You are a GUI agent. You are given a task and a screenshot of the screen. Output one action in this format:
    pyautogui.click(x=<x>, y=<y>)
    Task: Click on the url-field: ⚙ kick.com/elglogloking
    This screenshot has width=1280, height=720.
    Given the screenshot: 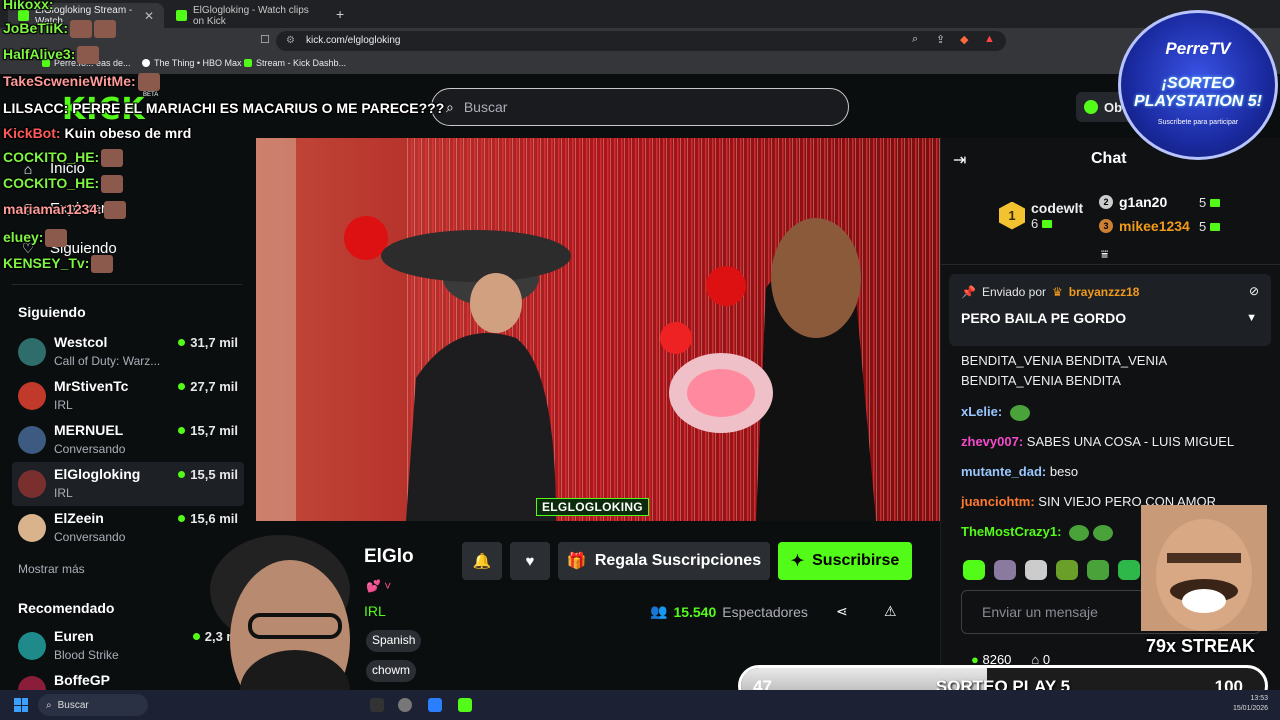 What is the action you would take?
    pyautogui.click(x=641, y=41)
    